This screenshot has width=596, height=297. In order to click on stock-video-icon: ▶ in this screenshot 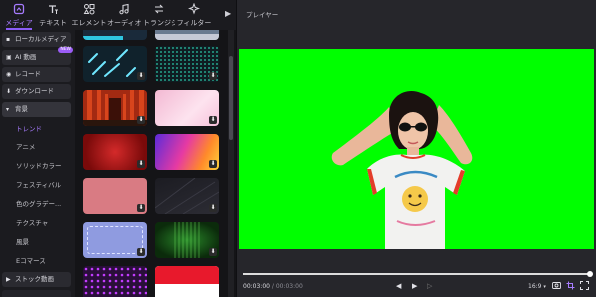, I will do `click(8, 279)`.